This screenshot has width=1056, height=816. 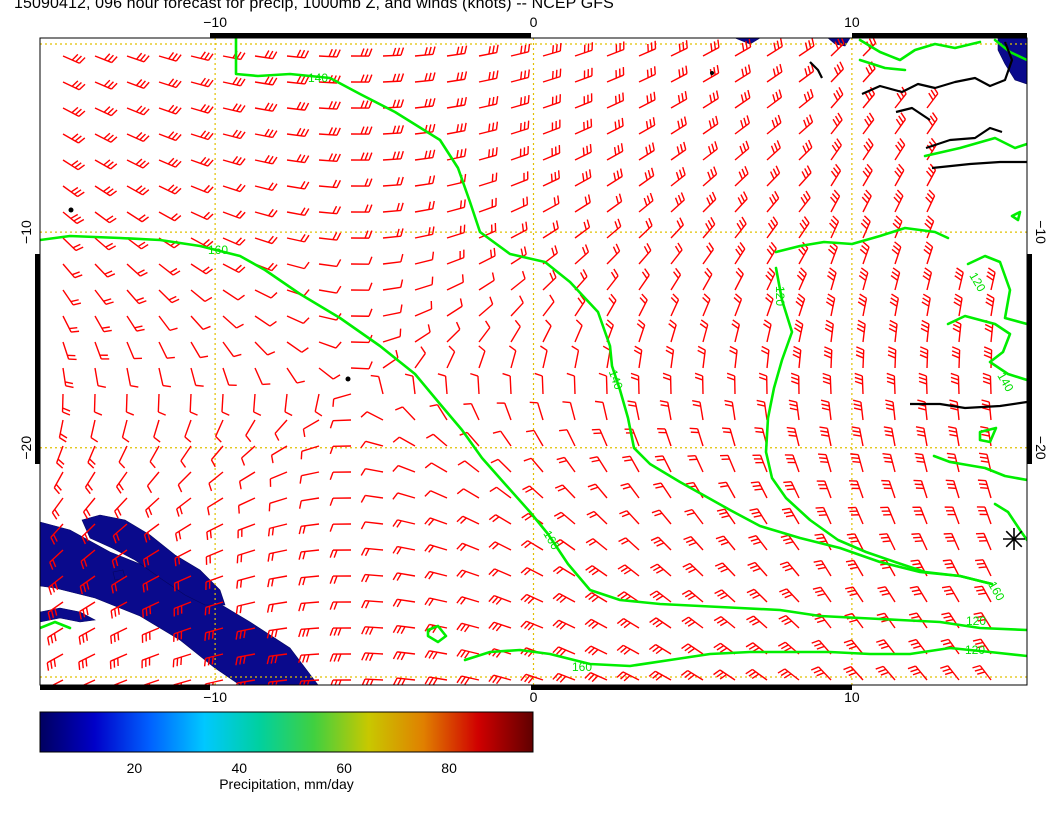 What do you see at coordinates (370, 35) in the screenshot?
I see `frame-bar-top` at bounding box center [370, 35].